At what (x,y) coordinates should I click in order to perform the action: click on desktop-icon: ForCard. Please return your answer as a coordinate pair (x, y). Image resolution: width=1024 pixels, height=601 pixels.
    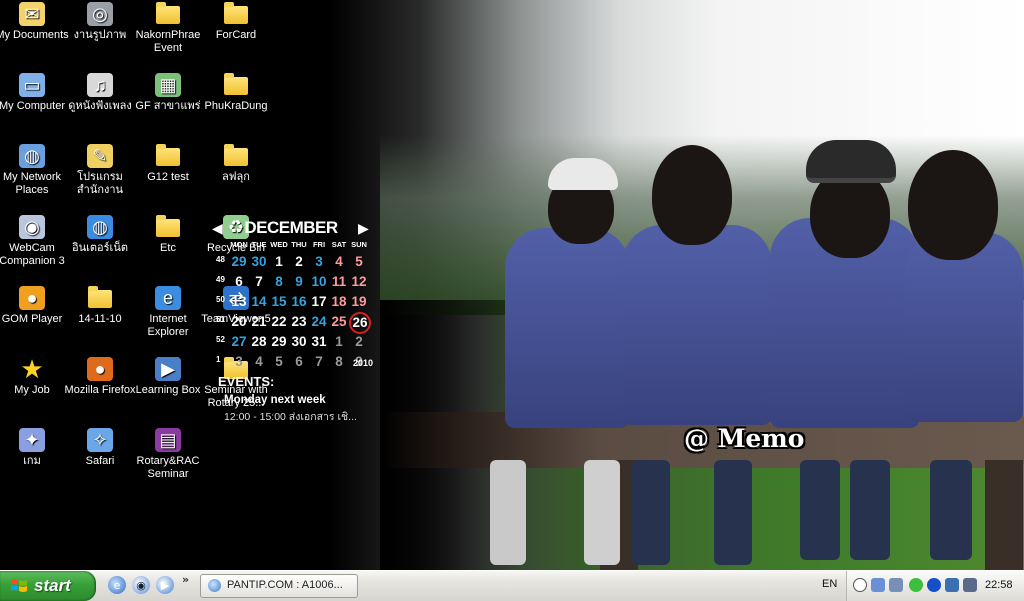
    Looking at the image, I should click on (236, 22).